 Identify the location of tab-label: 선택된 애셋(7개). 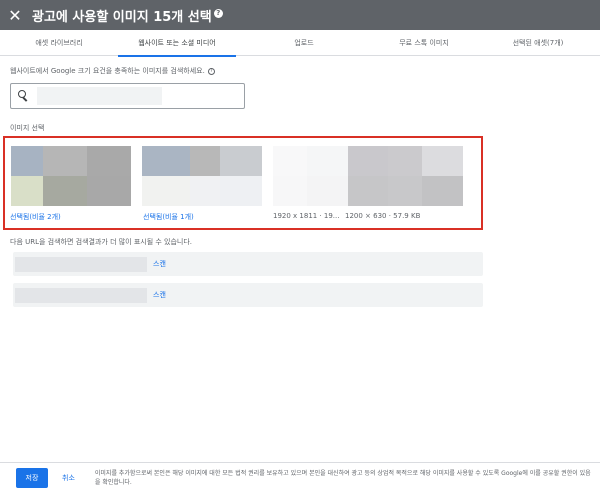
(538, 43).